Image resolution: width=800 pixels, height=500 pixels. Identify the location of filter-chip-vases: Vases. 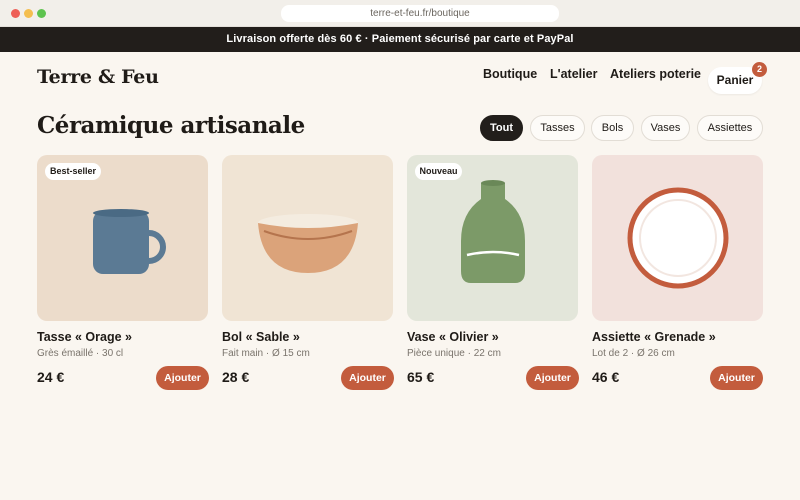
(665, 128).